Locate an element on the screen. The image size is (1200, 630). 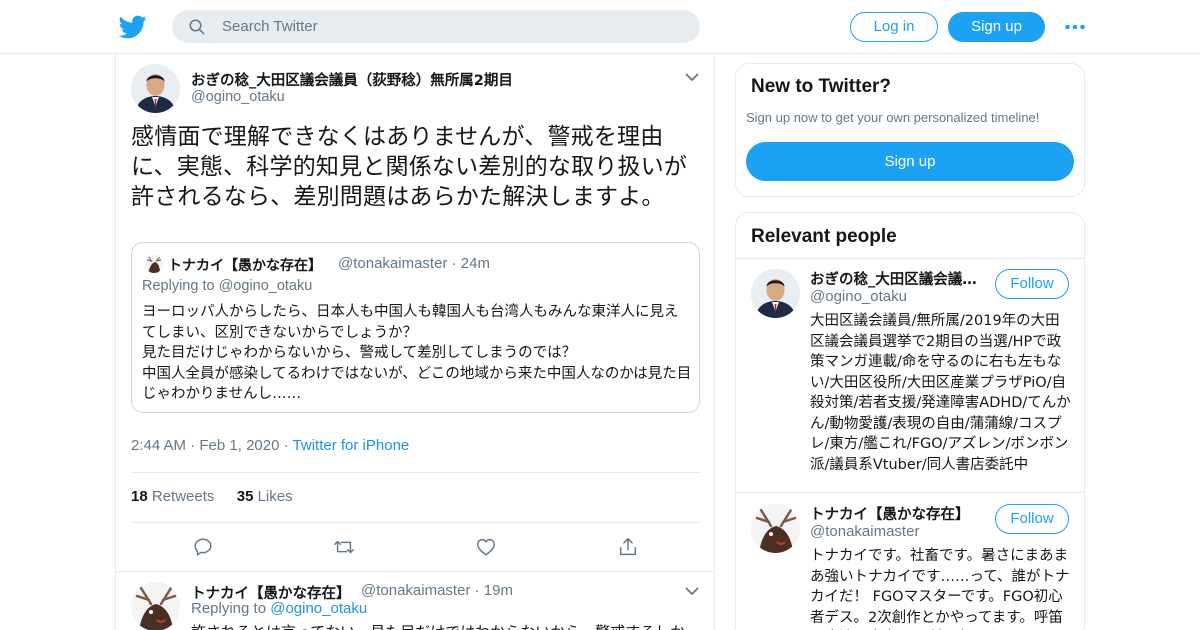
quoted-author-handle: @tonakaimaster · 24m is located at coordinates (414, 263).